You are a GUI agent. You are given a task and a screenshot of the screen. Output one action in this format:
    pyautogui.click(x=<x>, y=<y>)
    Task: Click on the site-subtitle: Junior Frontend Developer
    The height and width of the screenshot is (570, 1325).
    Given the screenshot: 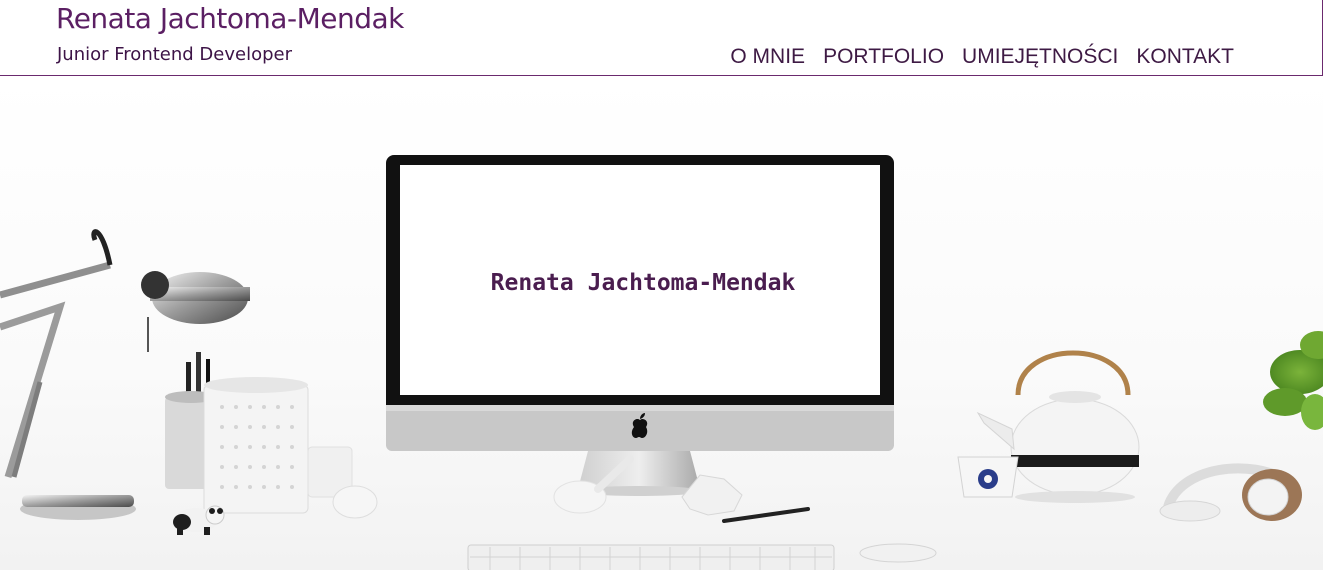 What is the action you would take?
    pyautogui.click(x=174, y=54)
    